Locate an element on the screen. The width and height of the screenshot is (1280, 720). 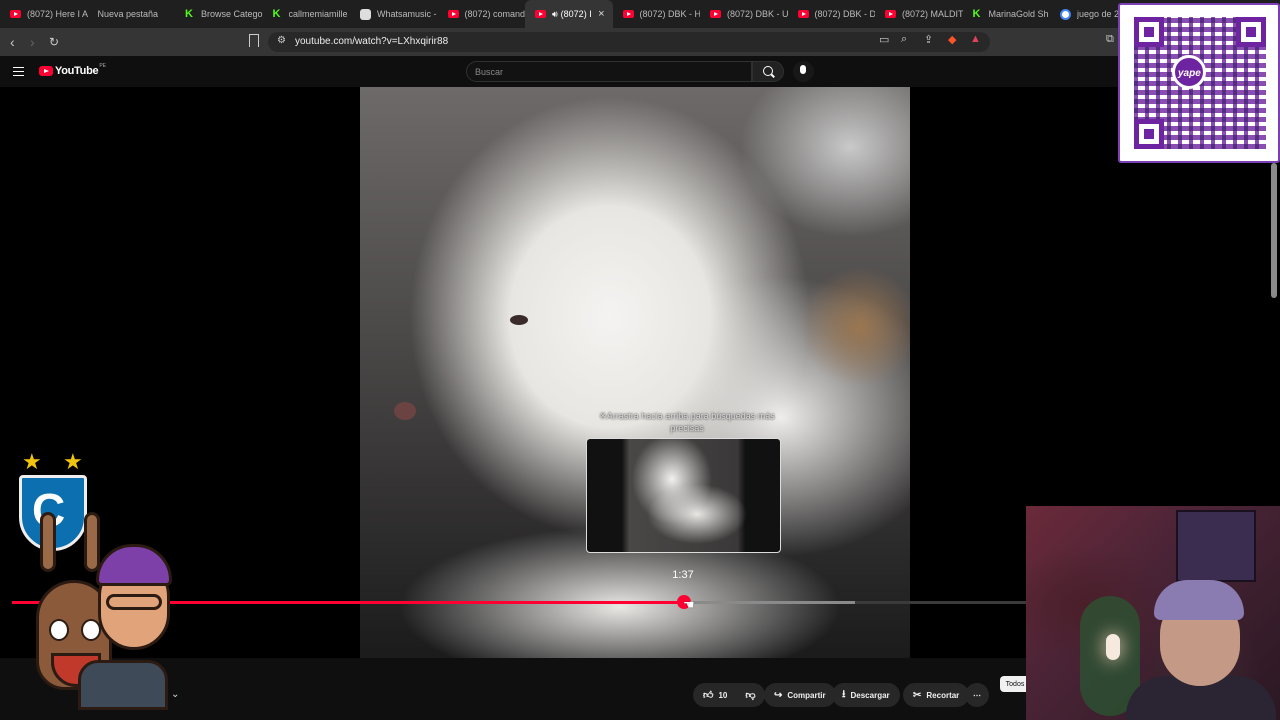
search-input: Buscar is located at coordinates (489, 72).